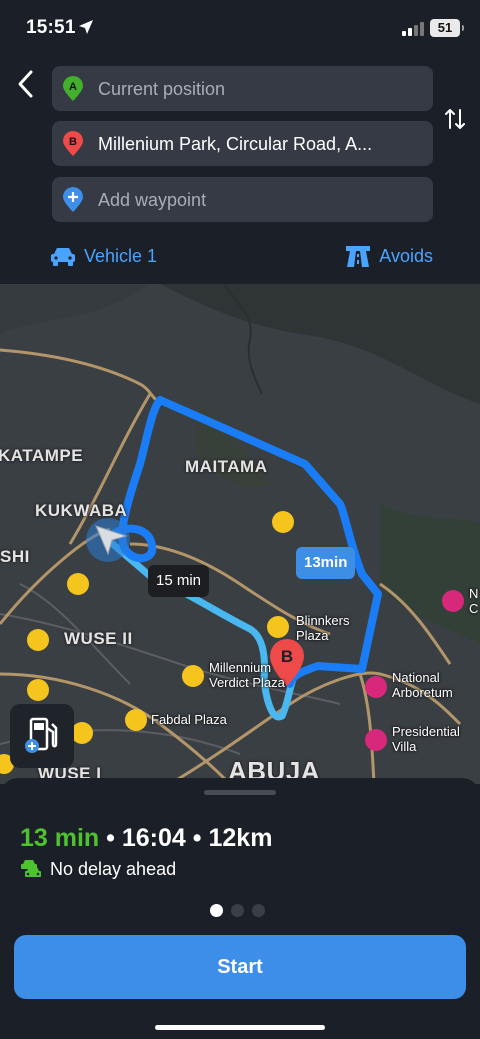 The height and width of the screenshot is (1039, 480). What do you see at coordinates (153, 838) in the screenshot?
I see `arrival-time: 16:04` at bounding box center [153, 838].